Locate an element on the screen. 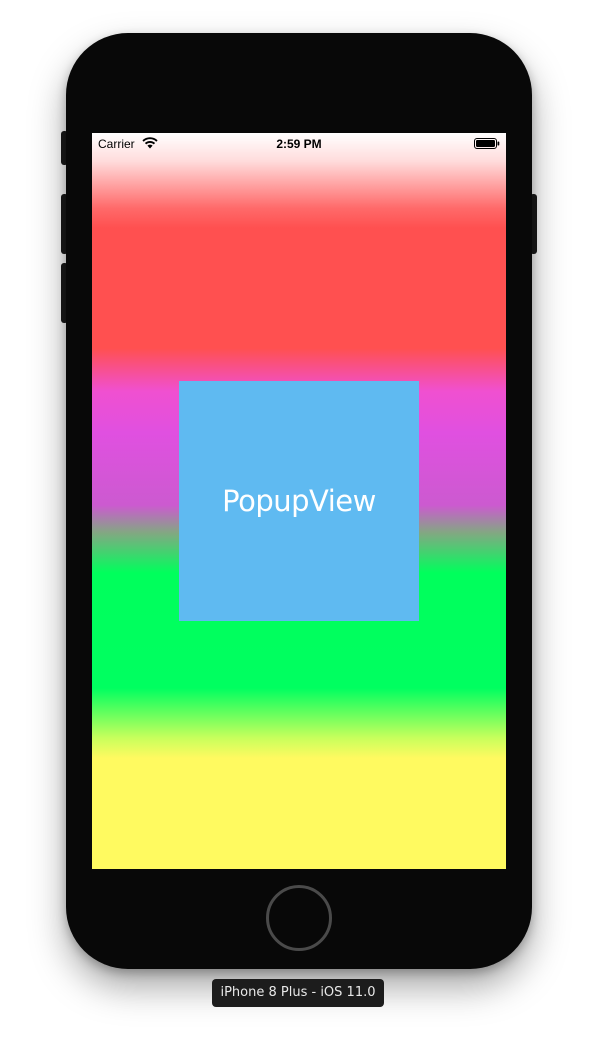  battery-icon is located at coordinates (487, 143).